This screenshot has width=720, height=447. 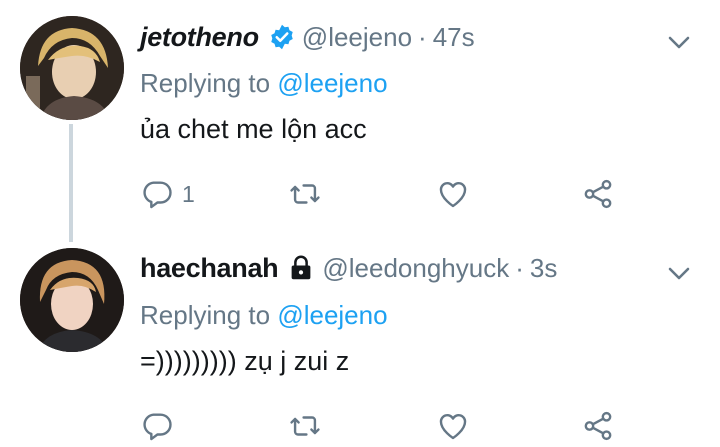 What do you see at coordinates (301, 268) in the screenshot?
I see `lock-icon` at bounding box center [301, 268].